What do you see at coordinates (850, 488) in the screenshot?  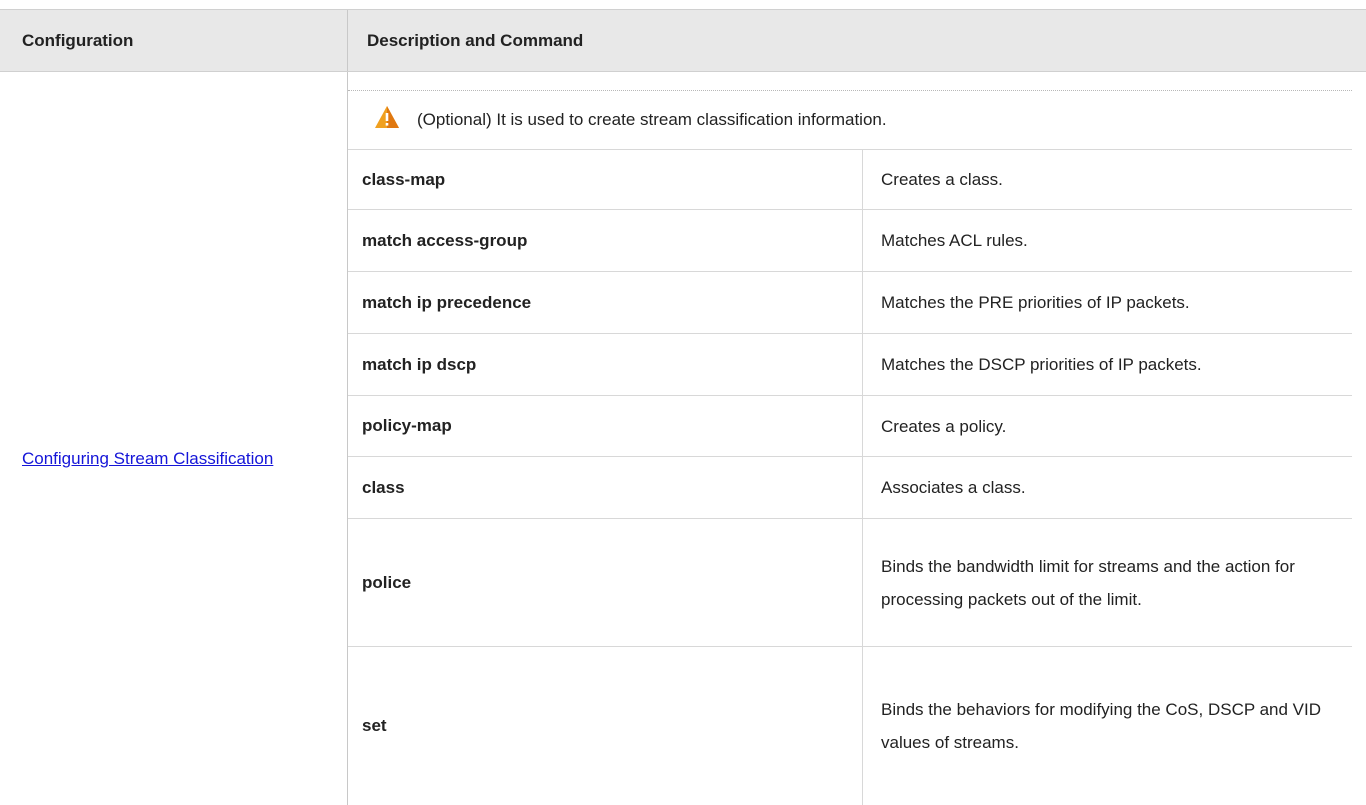 I see `table-row: class Associates a class.` at bounding box center [850, 488].